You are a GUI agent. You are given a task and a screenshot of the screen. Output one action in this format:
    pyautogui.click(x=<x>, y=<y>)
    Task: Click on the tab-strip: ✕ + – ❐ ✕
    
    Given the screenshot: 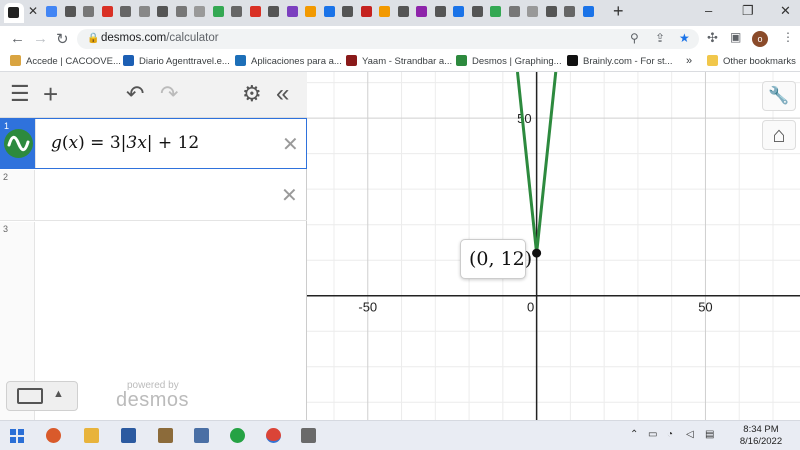 What is the action you would take?
    pyautogui.click(x=400, y=13)
    